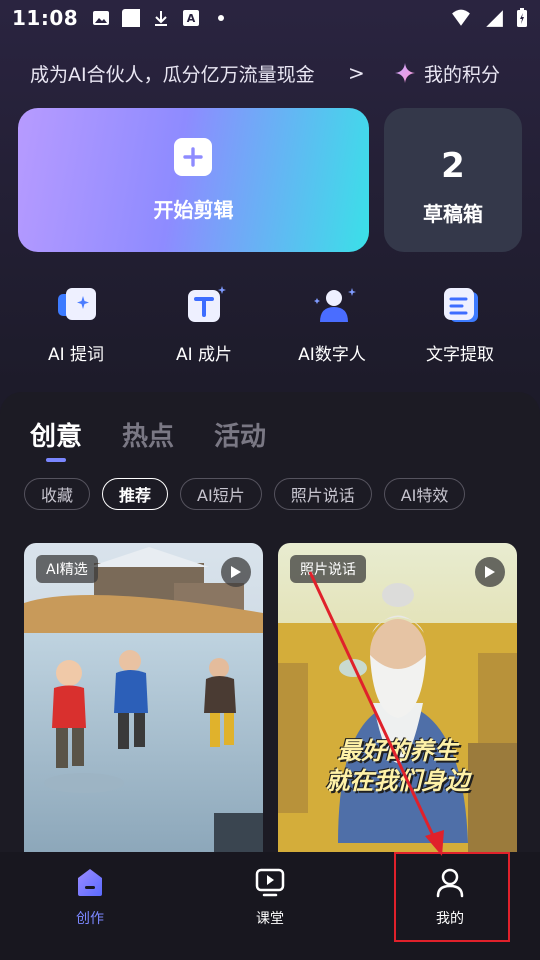  What do you see at coordinates (76, 326) in the screenshot?
I see `tool-ai-teleprompter: AI 提词` at bounding box center [76, 326].